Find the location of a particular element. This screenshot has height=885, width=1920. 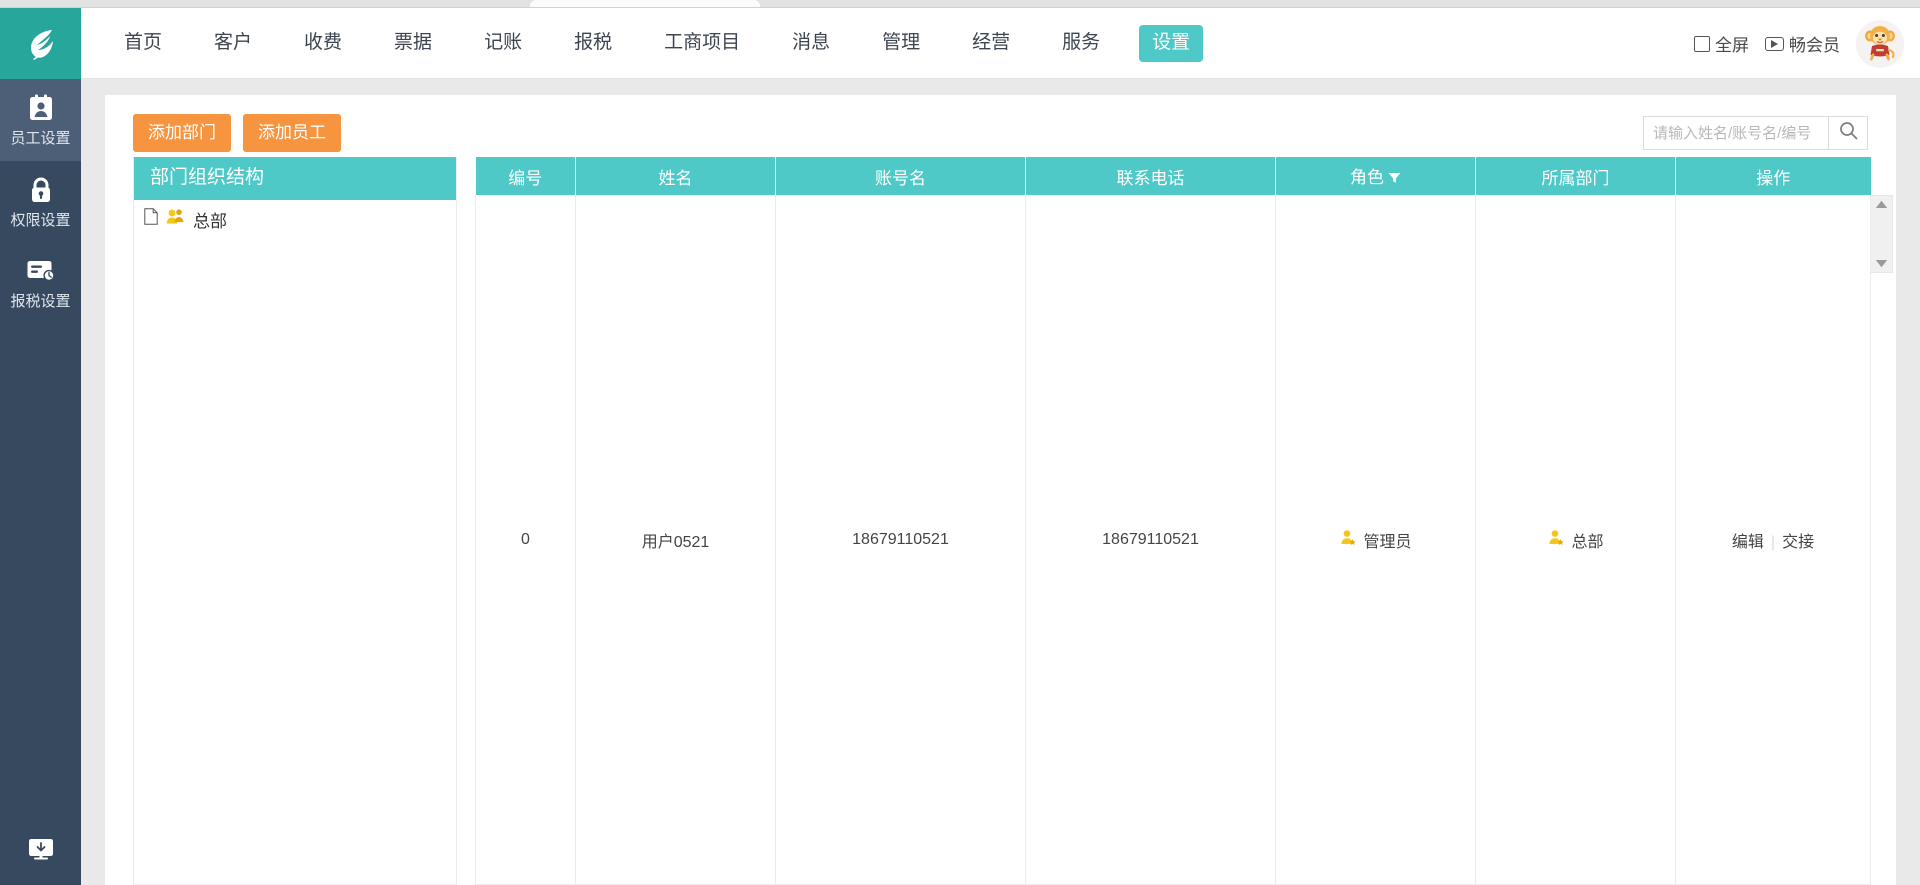

card-toolbar: 添加部门 添加员工 is located at coordinates (1000, 133).